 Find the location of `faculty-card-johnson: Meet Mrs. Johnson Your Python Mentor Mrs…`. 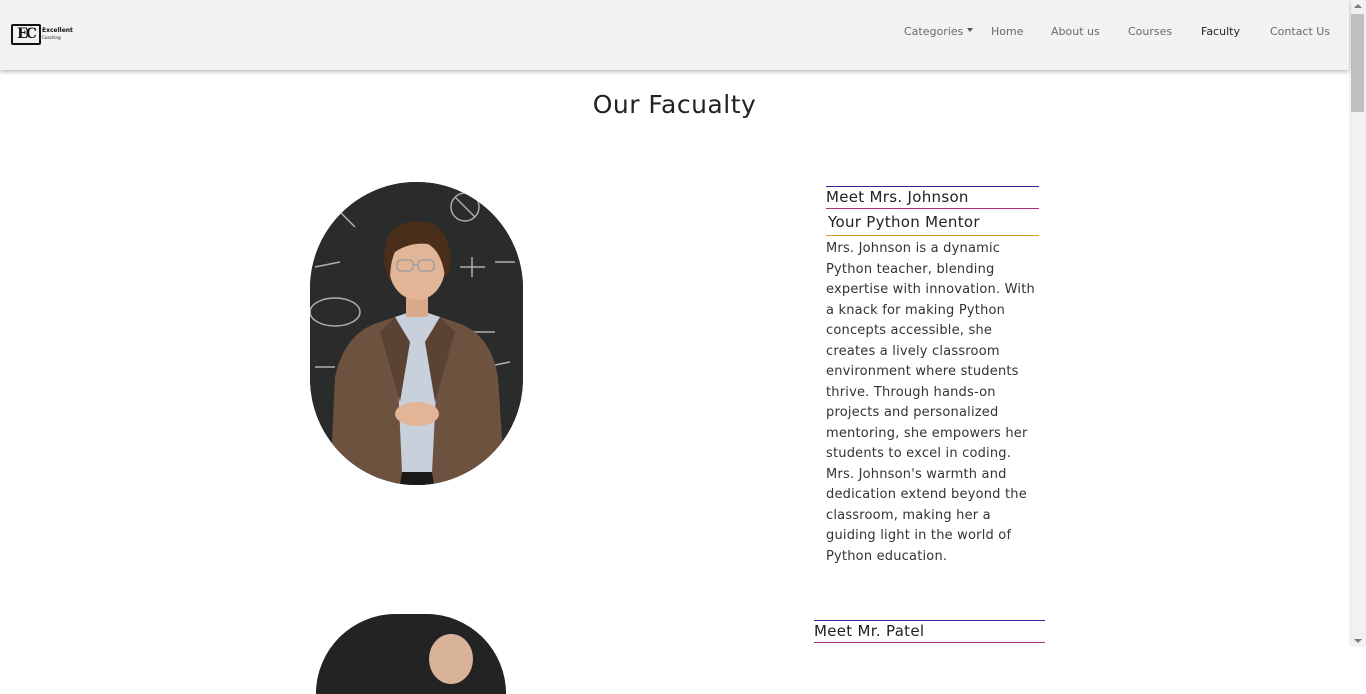

faculty-card-johnson: Meet Mrs. Johnson Your Python Mentor Mrs… is located at coordinates (932, 376).